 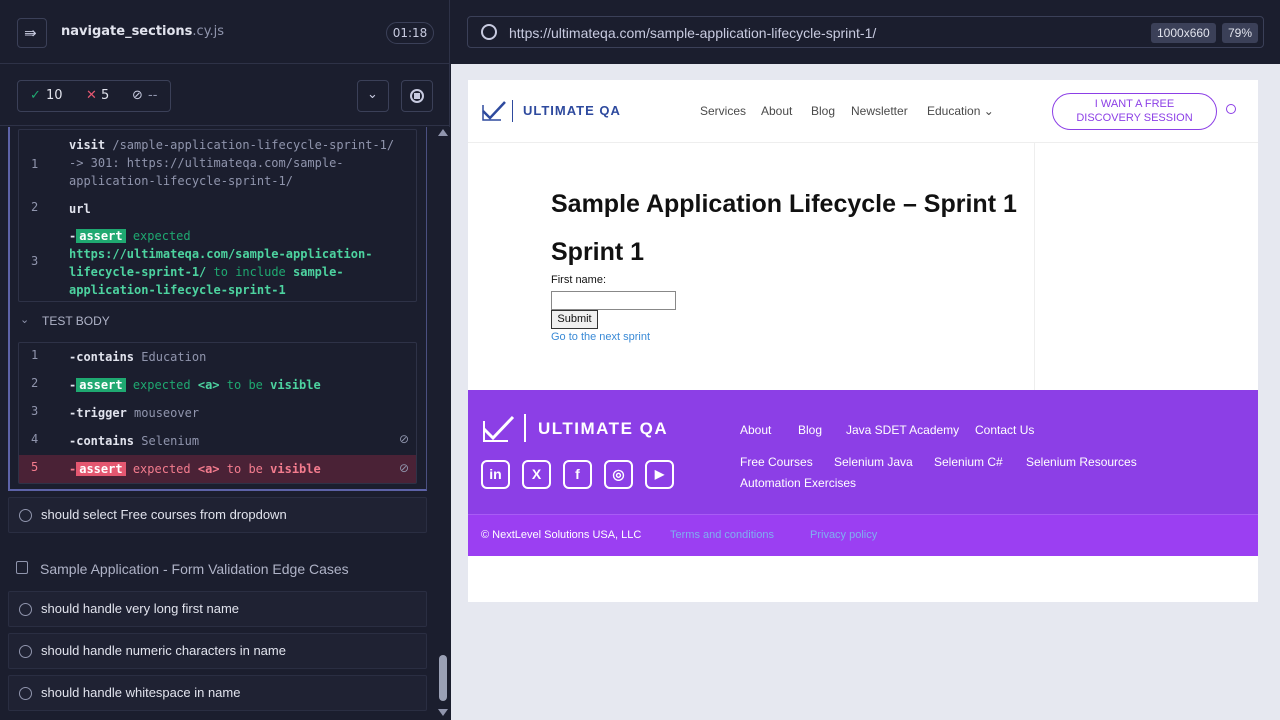 What do you see at coordinates (217, 693) in the screenshot?
I see `test-row: should handle whitespace in name` at bounding box center [217, 693].